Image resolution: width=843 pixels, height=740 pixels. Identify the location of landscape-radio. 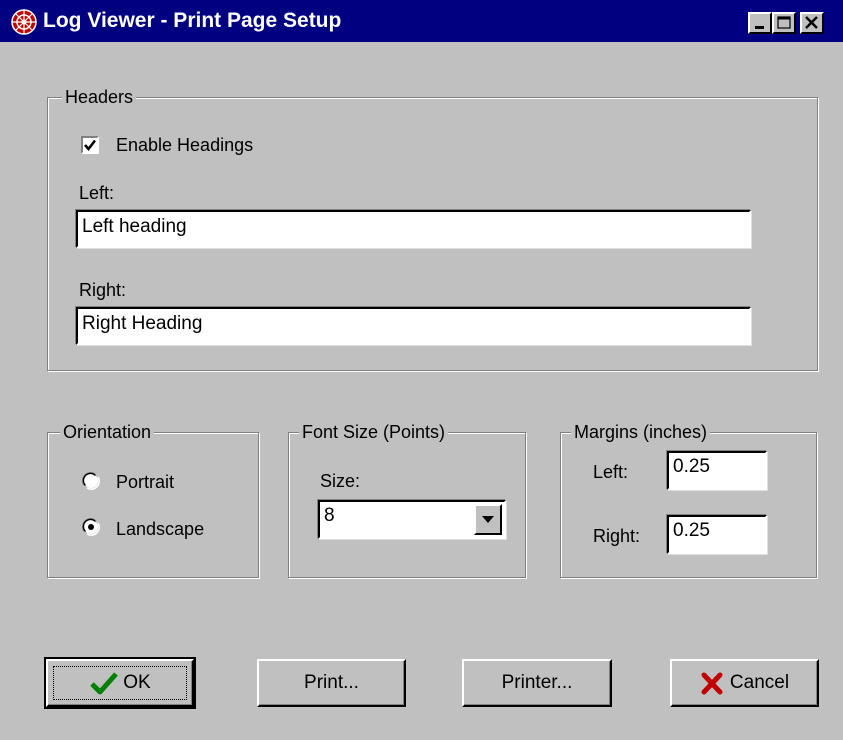
(91, 527).